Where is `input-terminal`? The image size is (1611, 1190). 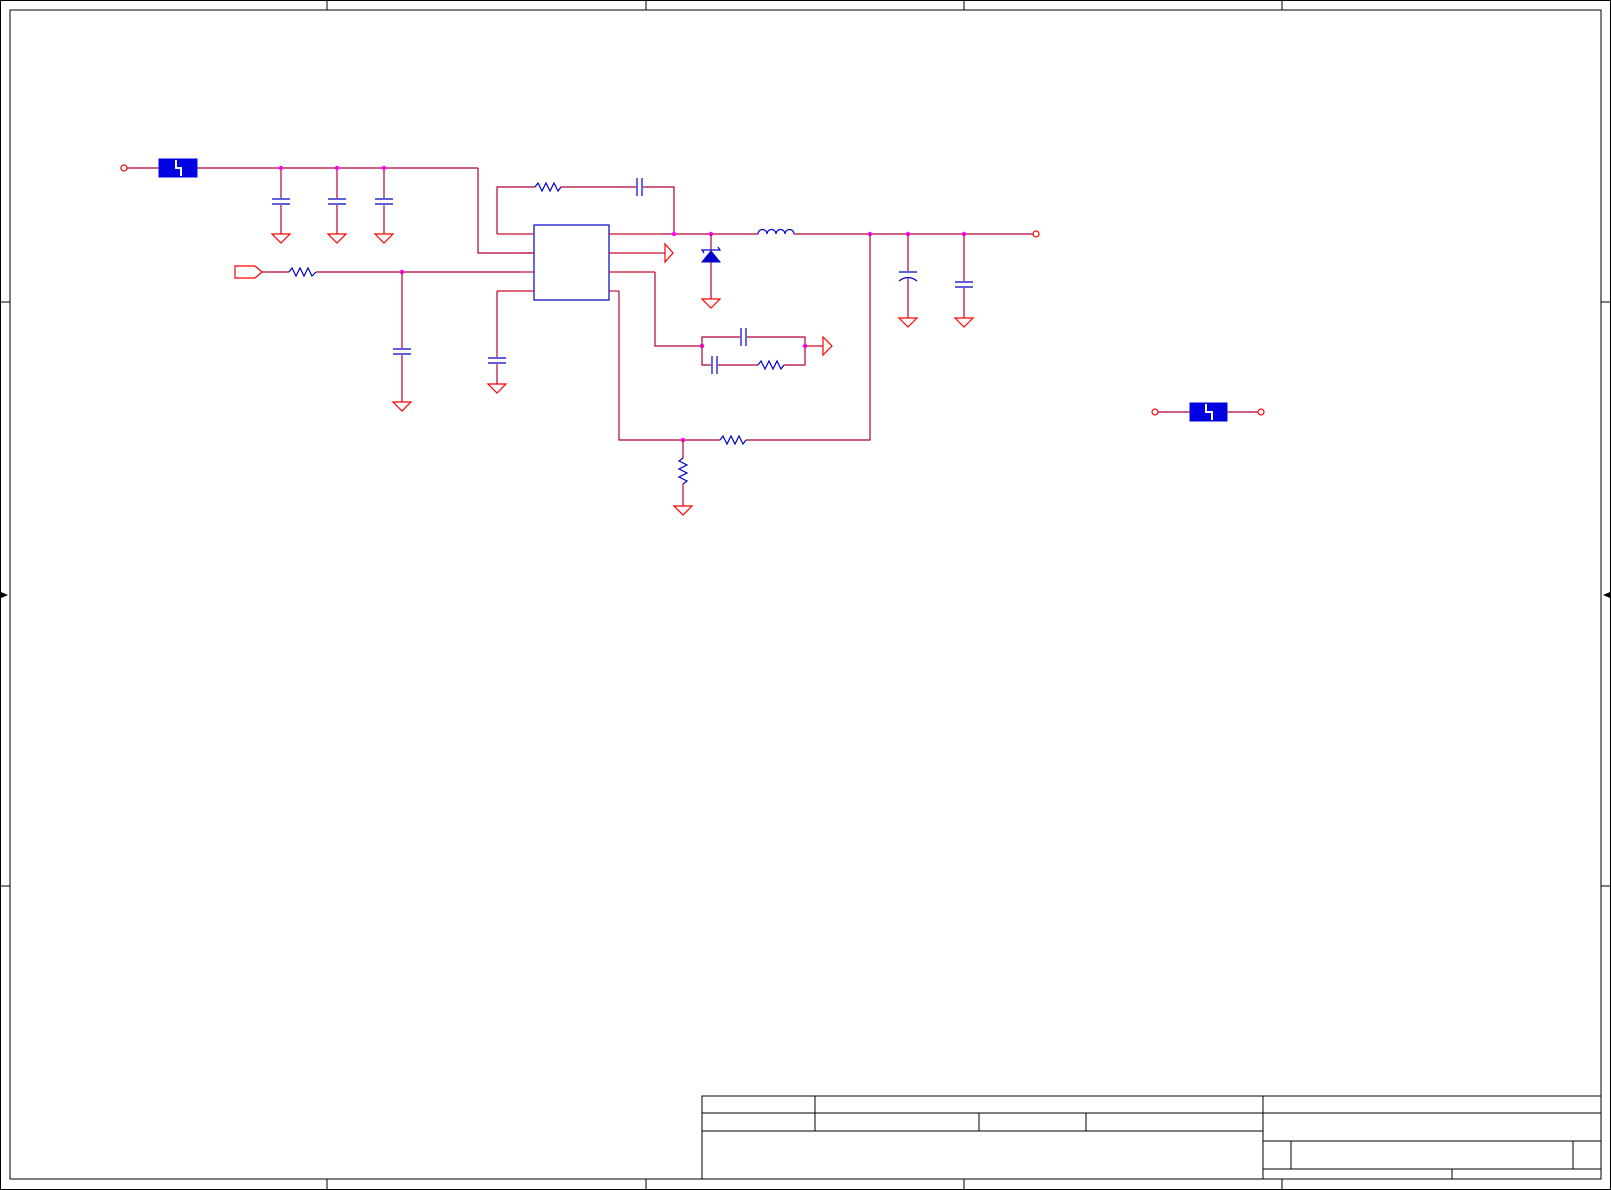 input-terminal is located at coordinates (124, 168).